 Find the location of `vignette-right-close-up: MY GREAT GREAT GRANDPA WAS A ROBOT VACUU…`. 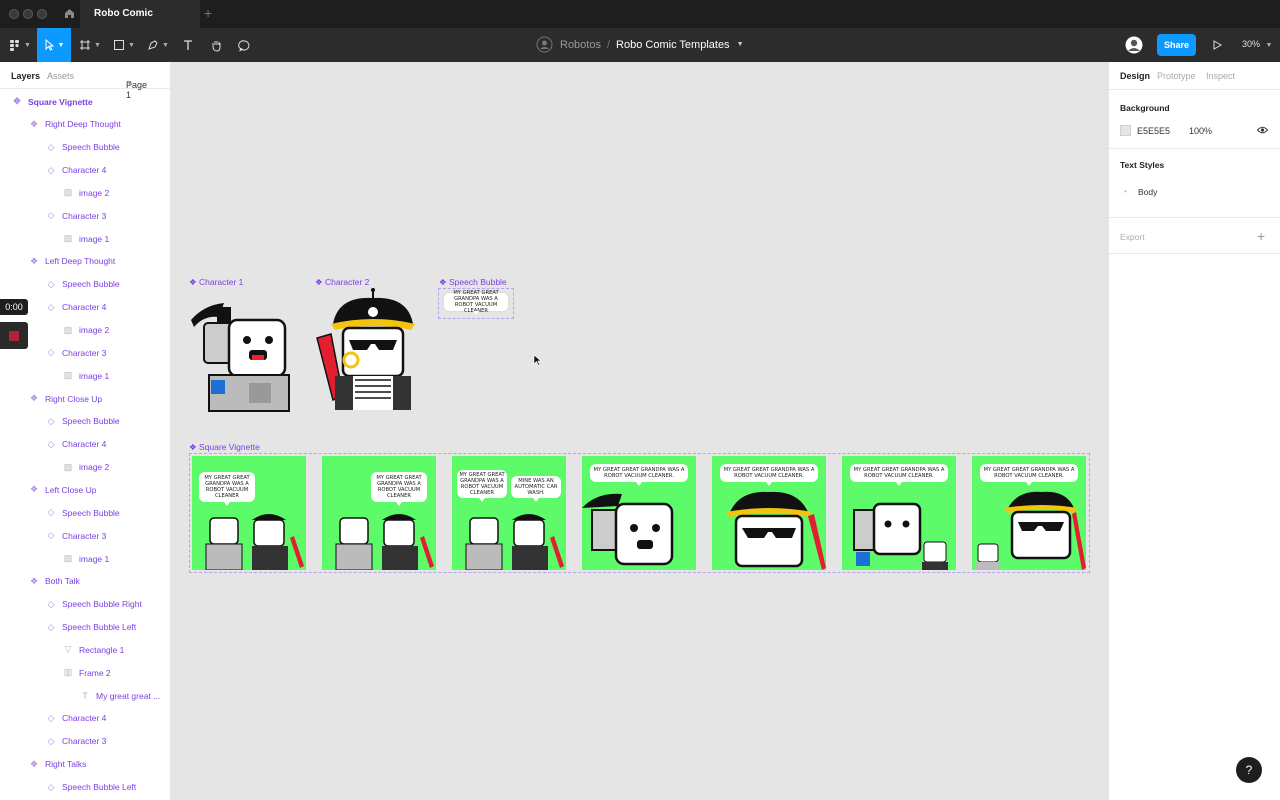

vignette-right-close-up: MY GREAT GREAT GRANDPA WAS A ROBOT VACUU… is located at coordinates (769, 513).